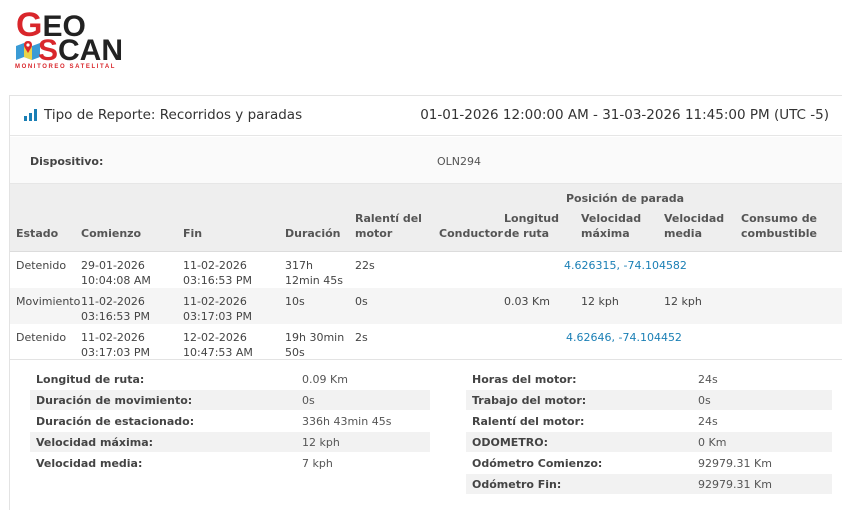 Image resolution: width=842 pixels, height=510 pixels. I want to click on cell-ralenti: 22s, so click(365, 265).